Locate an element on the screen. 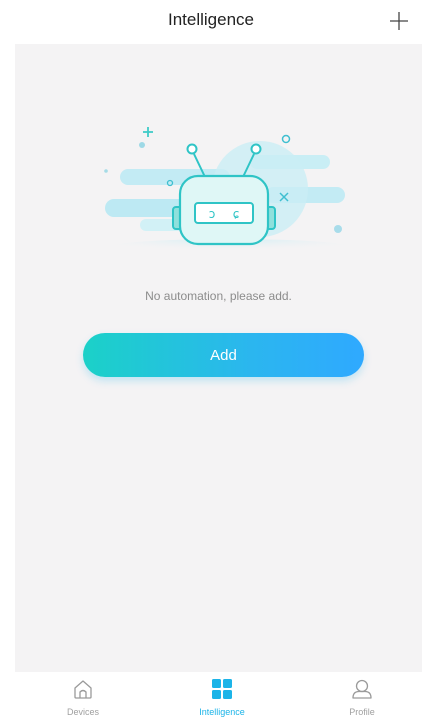 The height and width of the screenshot is (717, 422). add-button: Add is located at coordinates (223, 355).